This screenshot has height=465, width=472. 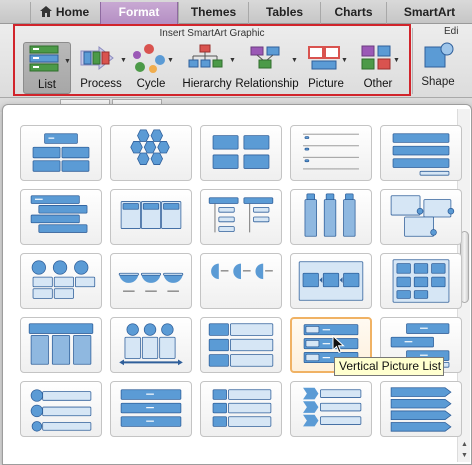 I want to click on picture-icon, so click(x=324, y=58).